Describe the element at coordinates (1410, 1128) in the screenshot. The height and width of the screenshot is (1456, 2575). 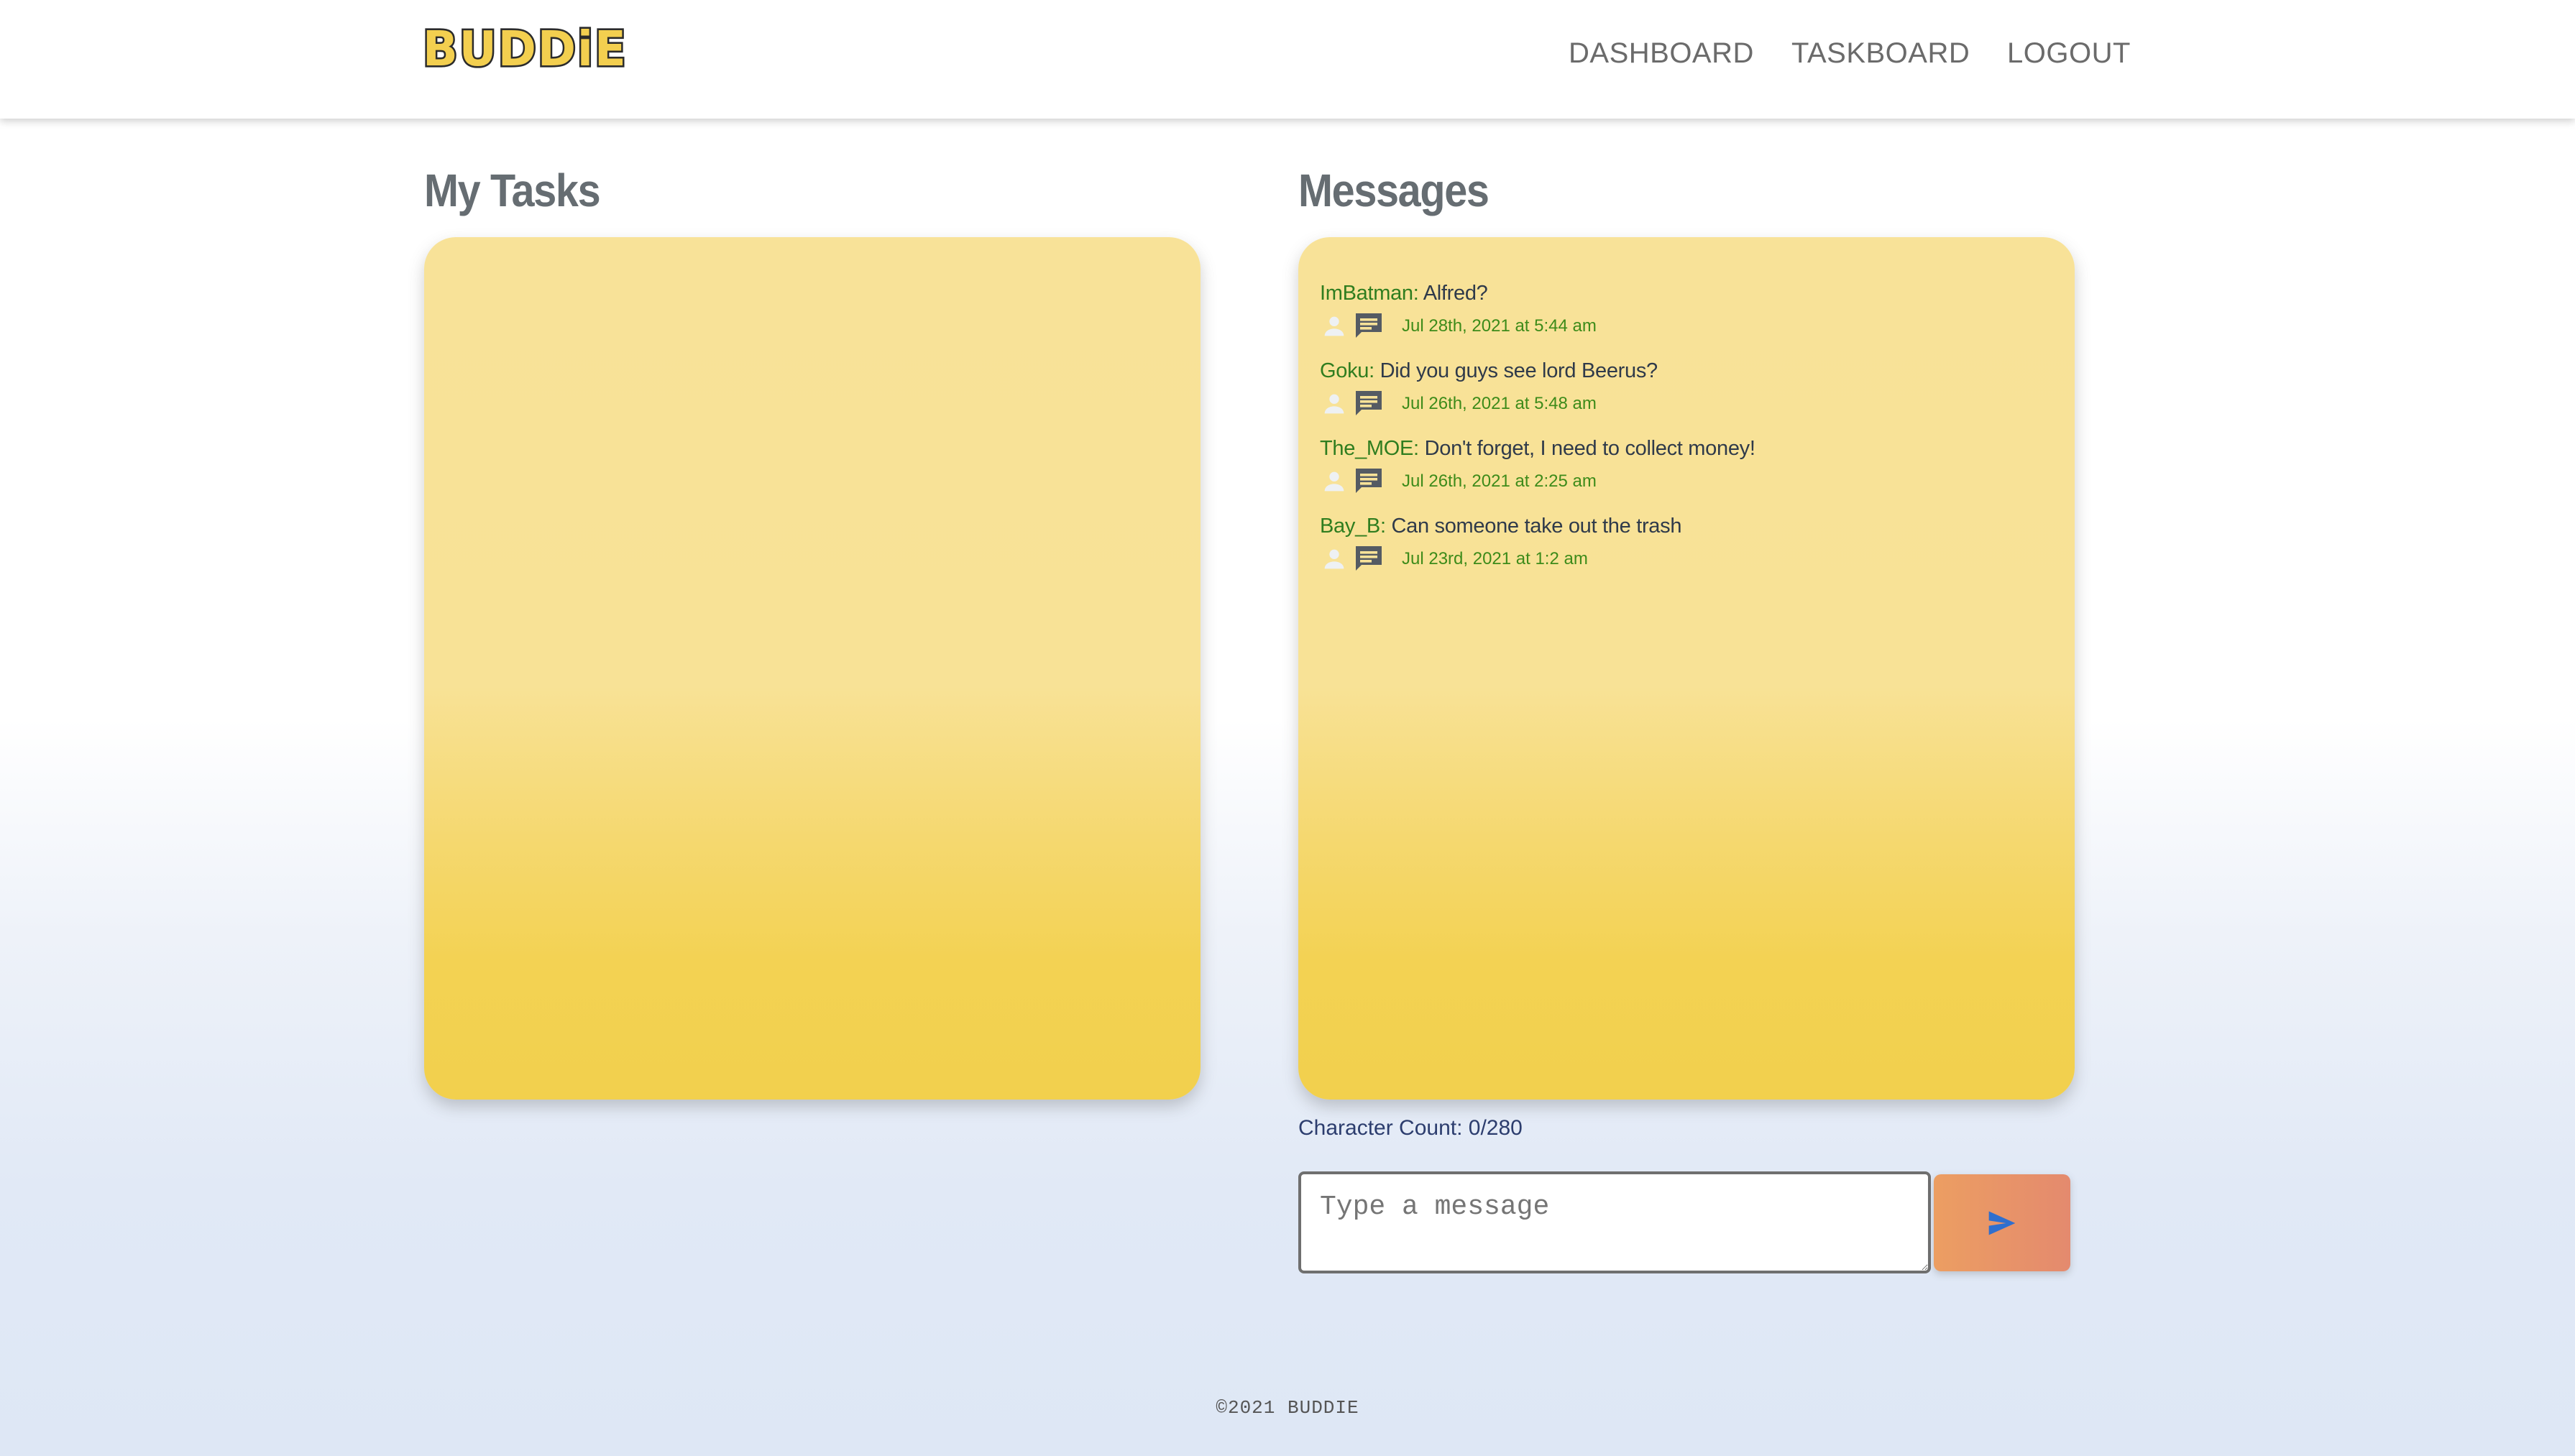
I see `character-count: Character Count: 0/280` at that location.